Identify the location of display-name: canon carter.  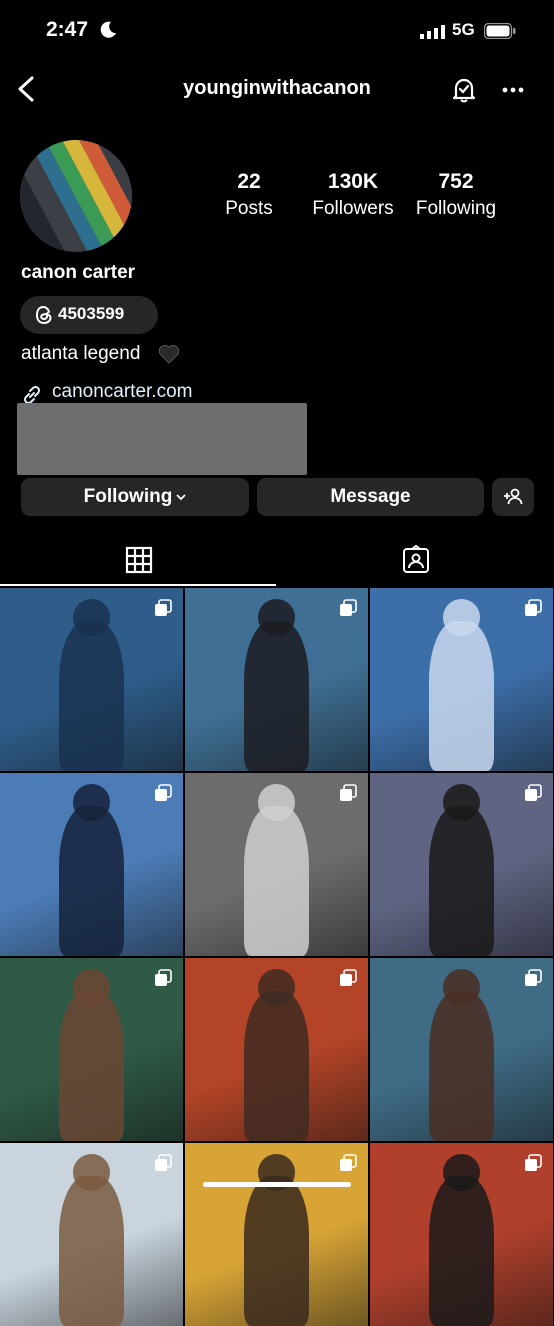
(78, 272).